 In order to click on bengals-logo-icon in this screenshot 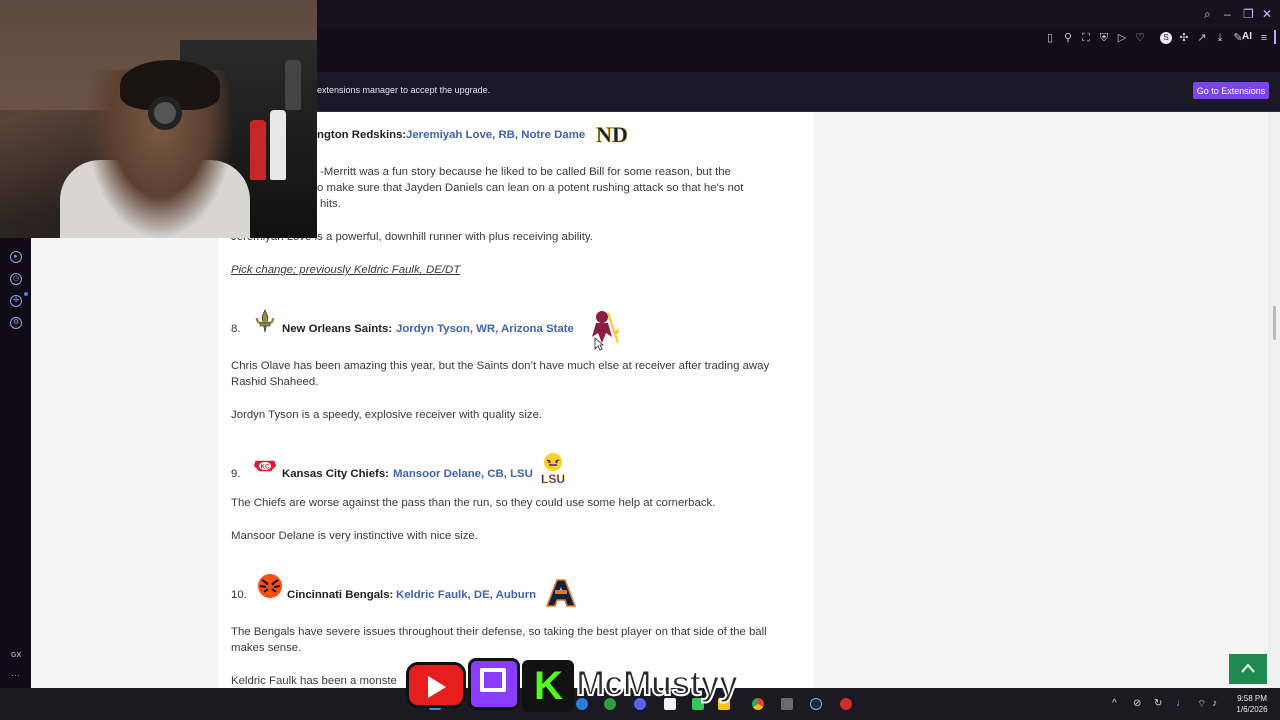, I will do `click(270, 586)`.